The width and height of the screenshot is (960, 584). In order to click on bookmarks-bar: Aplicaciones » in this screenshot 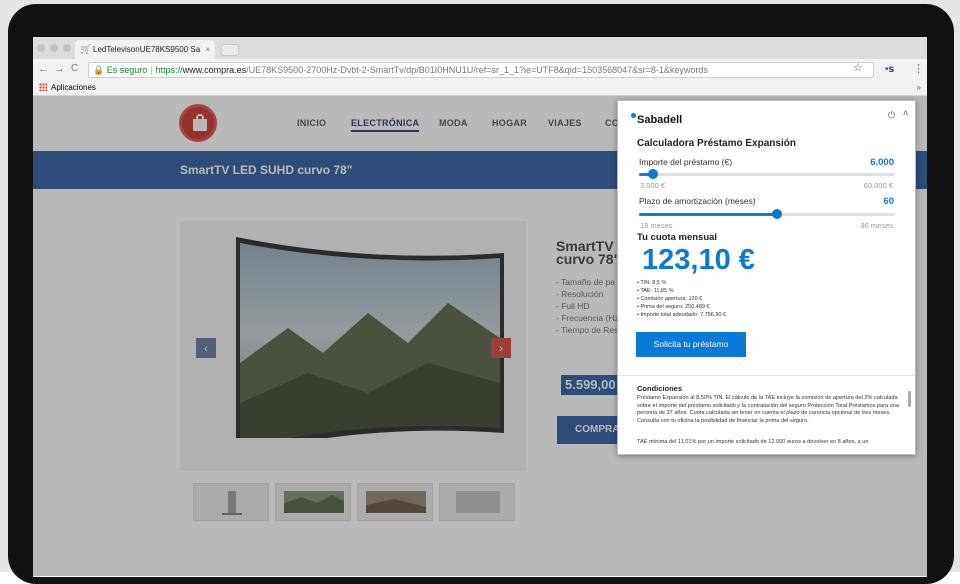, I will do `click(480, 88)`.